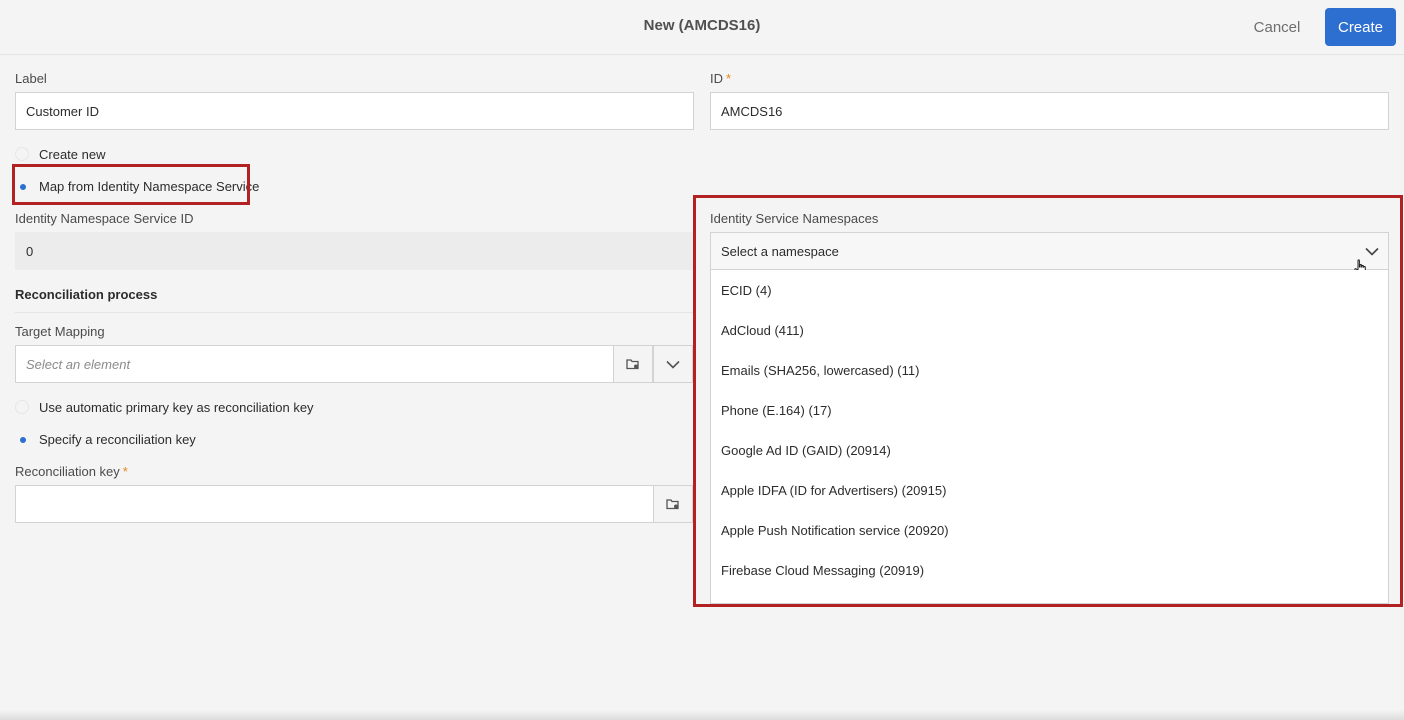 The image size is (1404, 720). What do you see at coordinates (31, 78) in the screenshot?
I see `label-field-label: Label` at bounding box center [31, 78].